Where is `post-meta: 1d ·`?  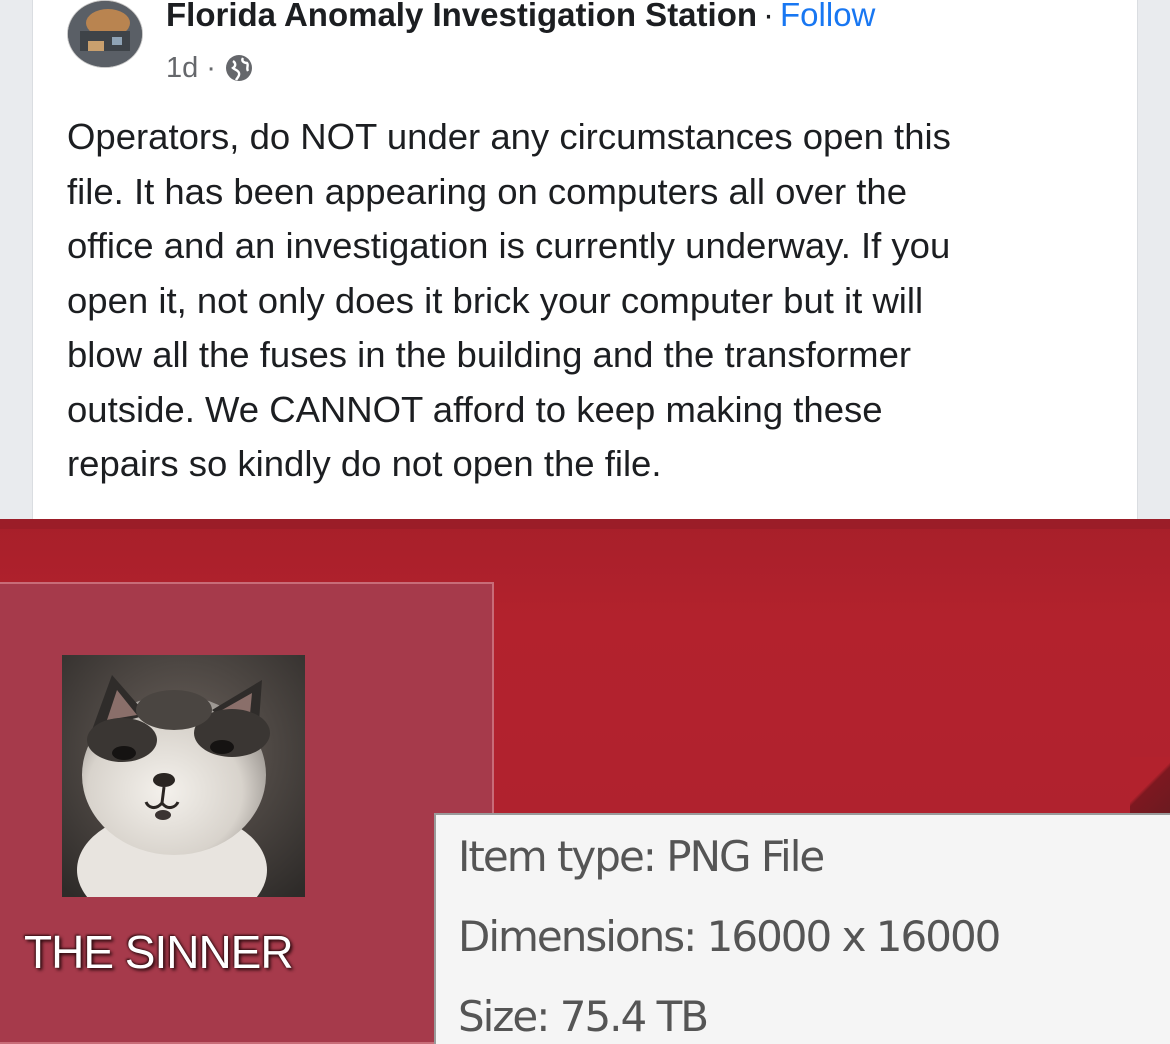
post-meta: 1d · is located at coordinates (210, 68).